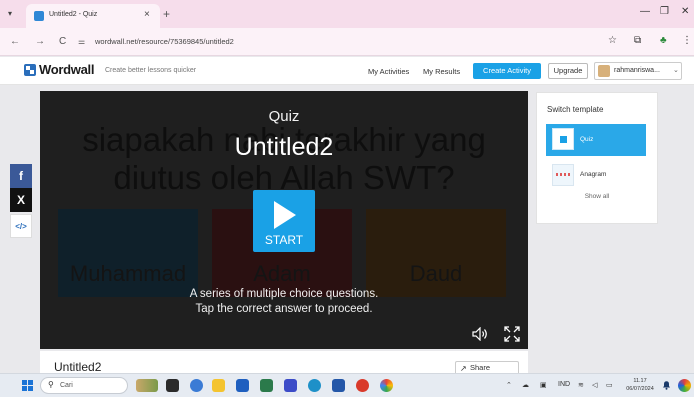 Image resolution: width=694 pixels, height=397 pixels. What do you see at coordinates (388, 71) in the screenshot?
I see `my-activities-link: My Activities` at bounding box center [388, 71].